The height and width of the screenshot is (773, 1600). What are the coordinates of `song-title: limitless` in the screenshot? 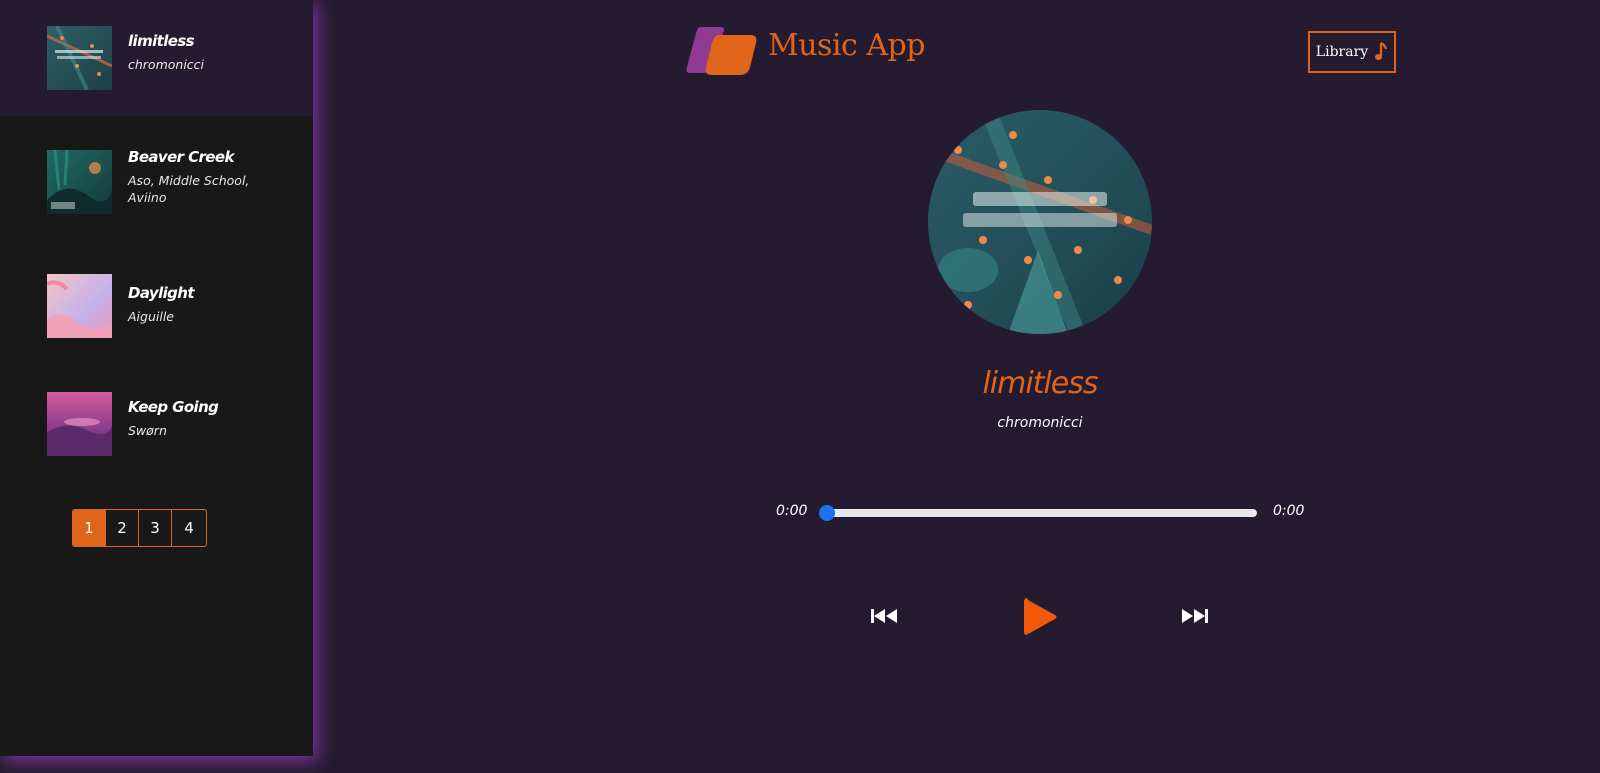 It's located at (161, 41).